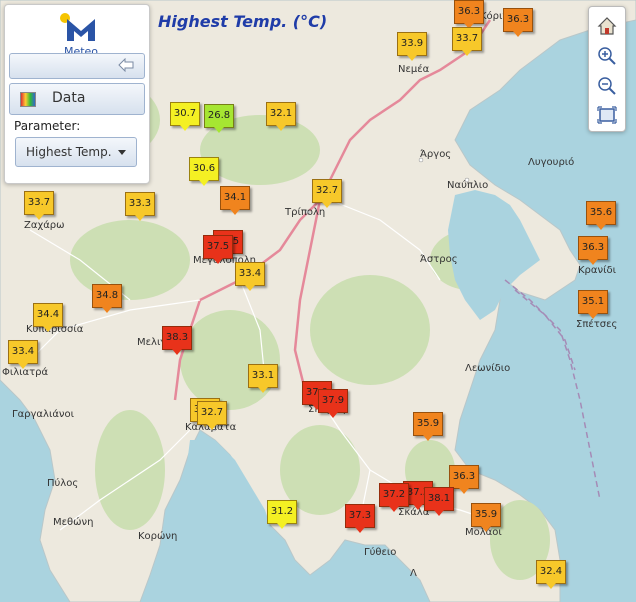  I want to click on station-temp-marker: 32.4, so click(551, 574).